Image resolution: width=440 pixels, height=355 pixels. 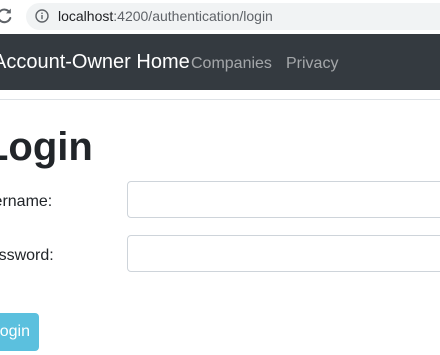 What do you see at coordinates (283, 199) in the screenshot?
I see `username-input` at bounding box center [283, 199].